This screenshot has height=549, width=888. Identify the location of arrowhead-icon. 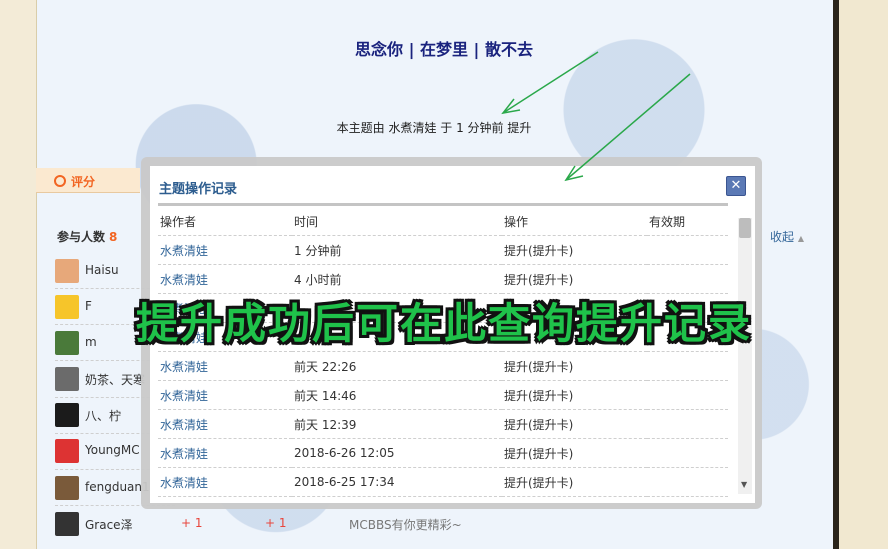
(511, 106).